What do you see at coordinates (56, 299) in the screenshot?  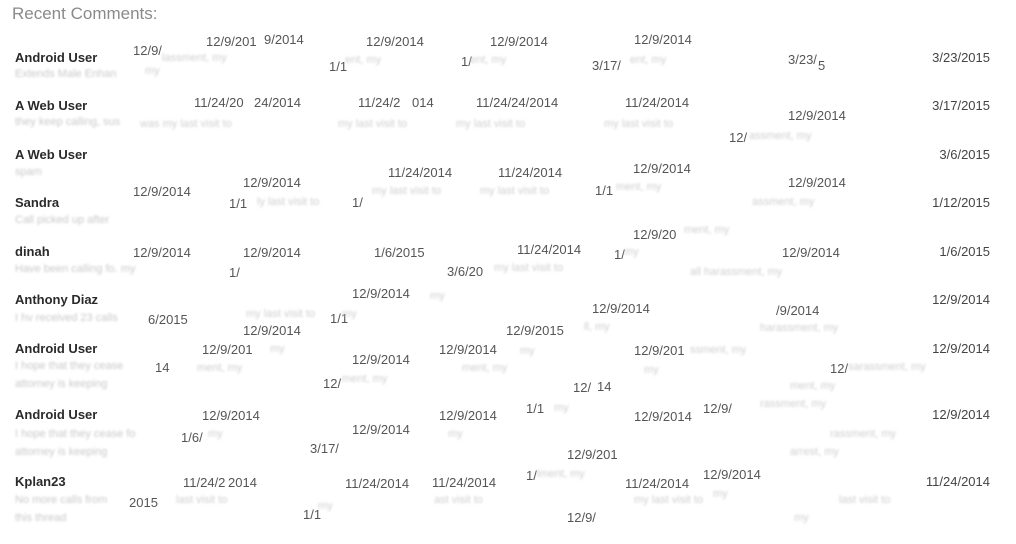 I see `comment-author: Anthony Diaz` at bounding box center [56, 299].